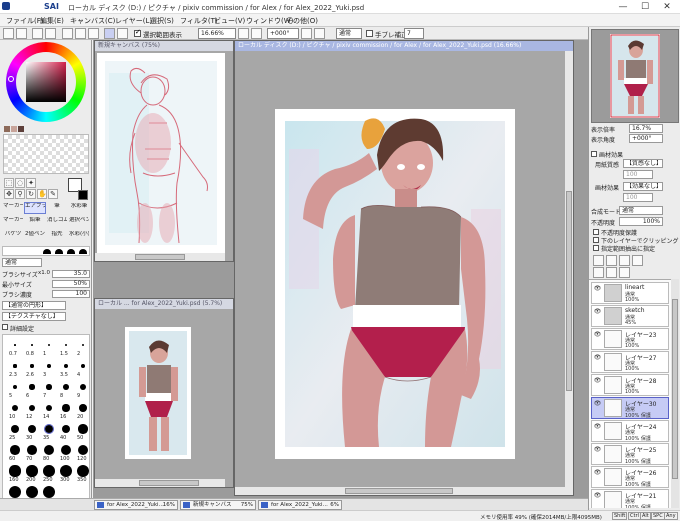 This screenshot has height=521, width=680. Describe the element at coordinates (21, 33) in the screenshot. I see `redo-icon` at that location.